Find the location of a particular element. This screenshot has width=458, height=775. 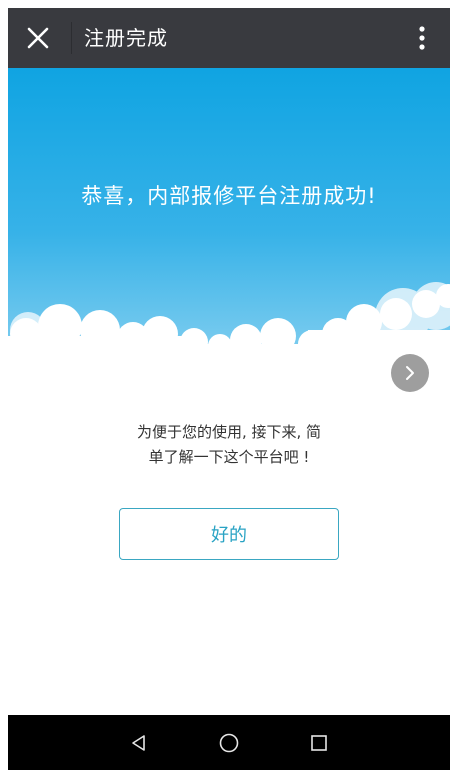

more-vertical-icon is located at coordinates (422, 38).